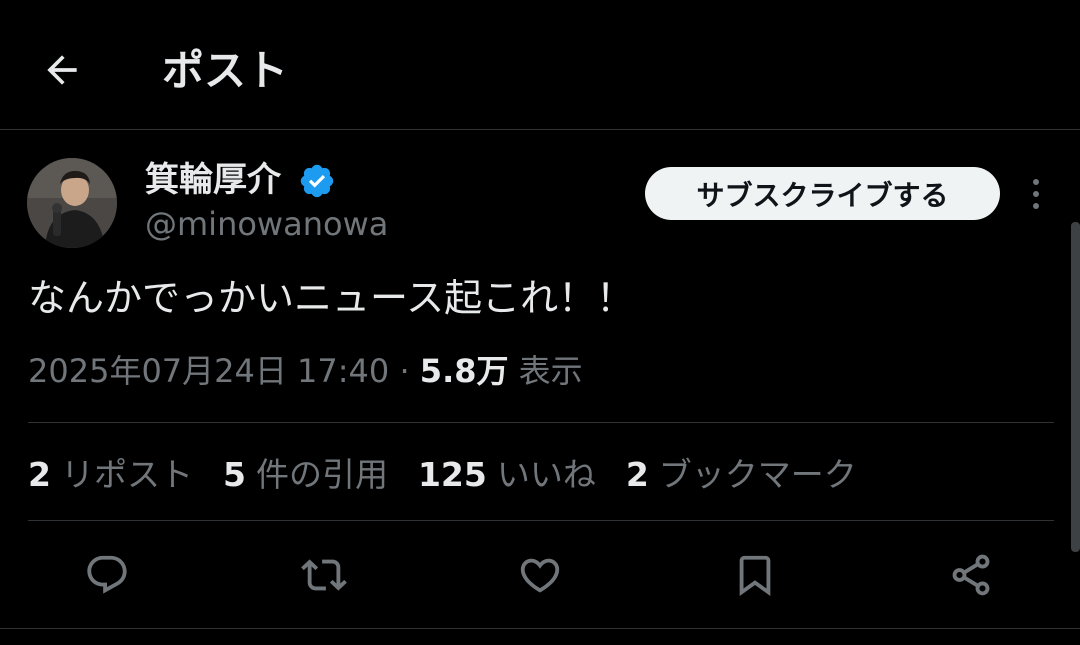 The image size is (1080, 645). What do you see at coordinates (321, 474) in the screenshot?
I see `stat-label: 件の引用` at bounding box center [321, 474].